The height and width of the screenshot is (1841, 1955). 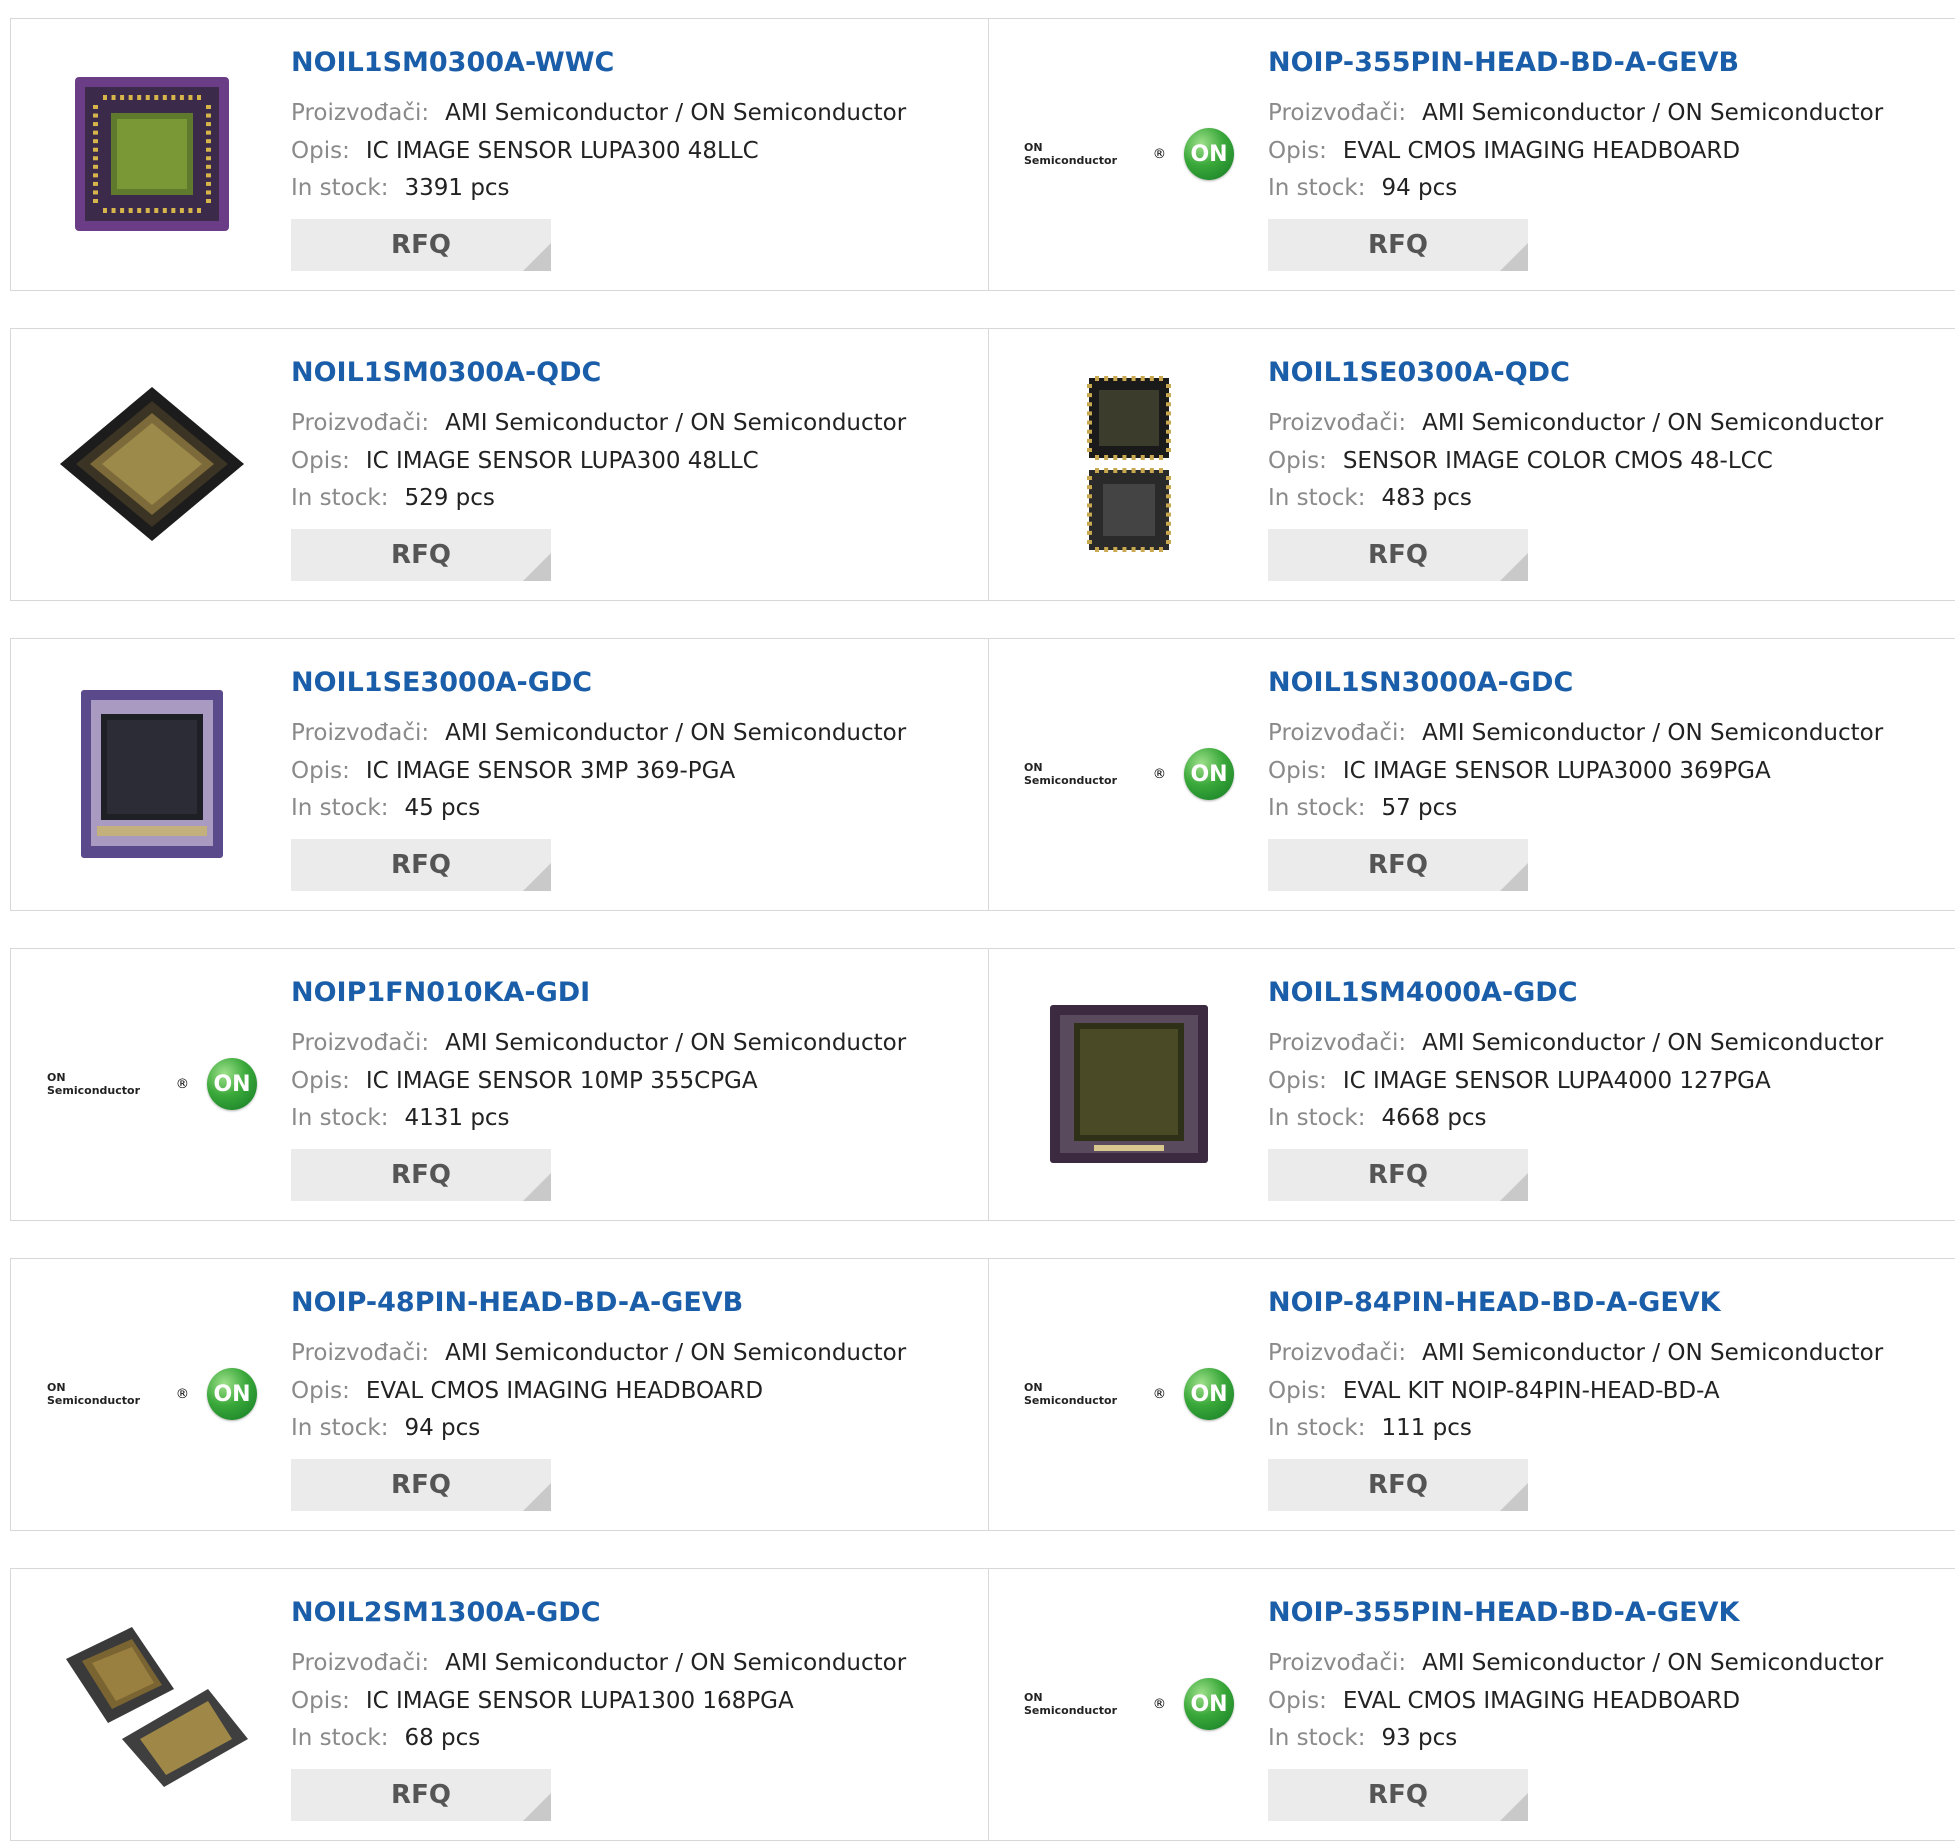 I want to click on product-name-link: NOIP-84PIN-HEAD-BD-A-GEVK, so click(x=1494, y=1302).